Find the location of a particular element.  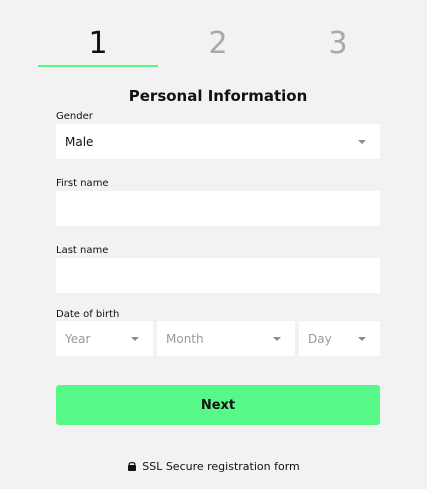

day-select: Day is located at coordinates (339, 338).